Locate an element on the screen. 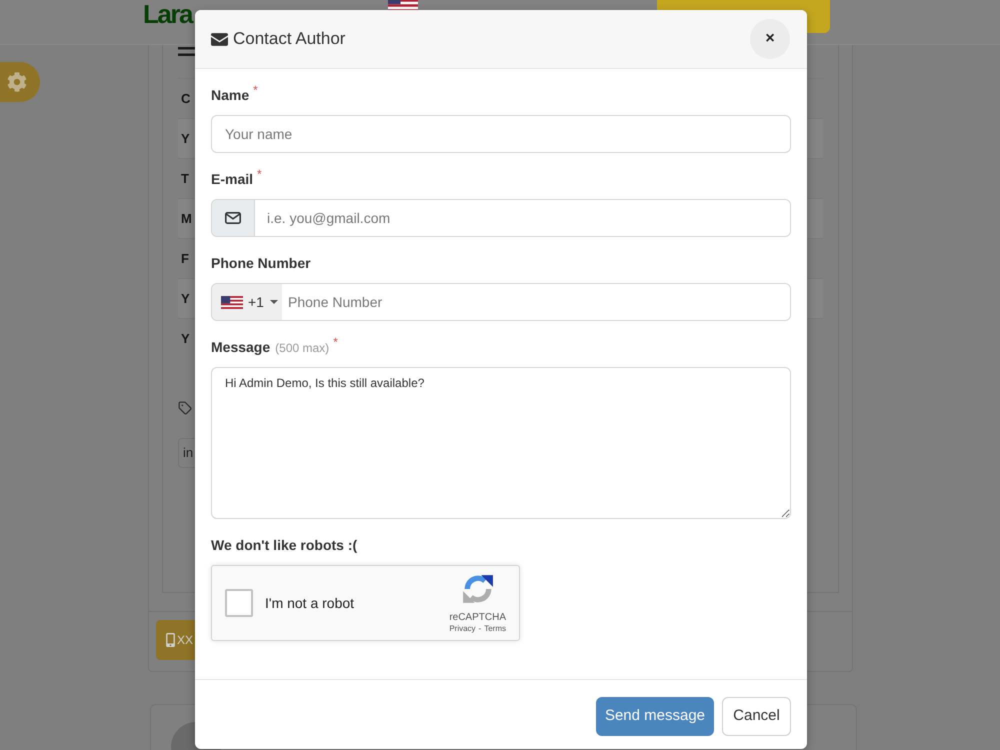  country-code-selector: +1 is located at coordinates (247, 302).